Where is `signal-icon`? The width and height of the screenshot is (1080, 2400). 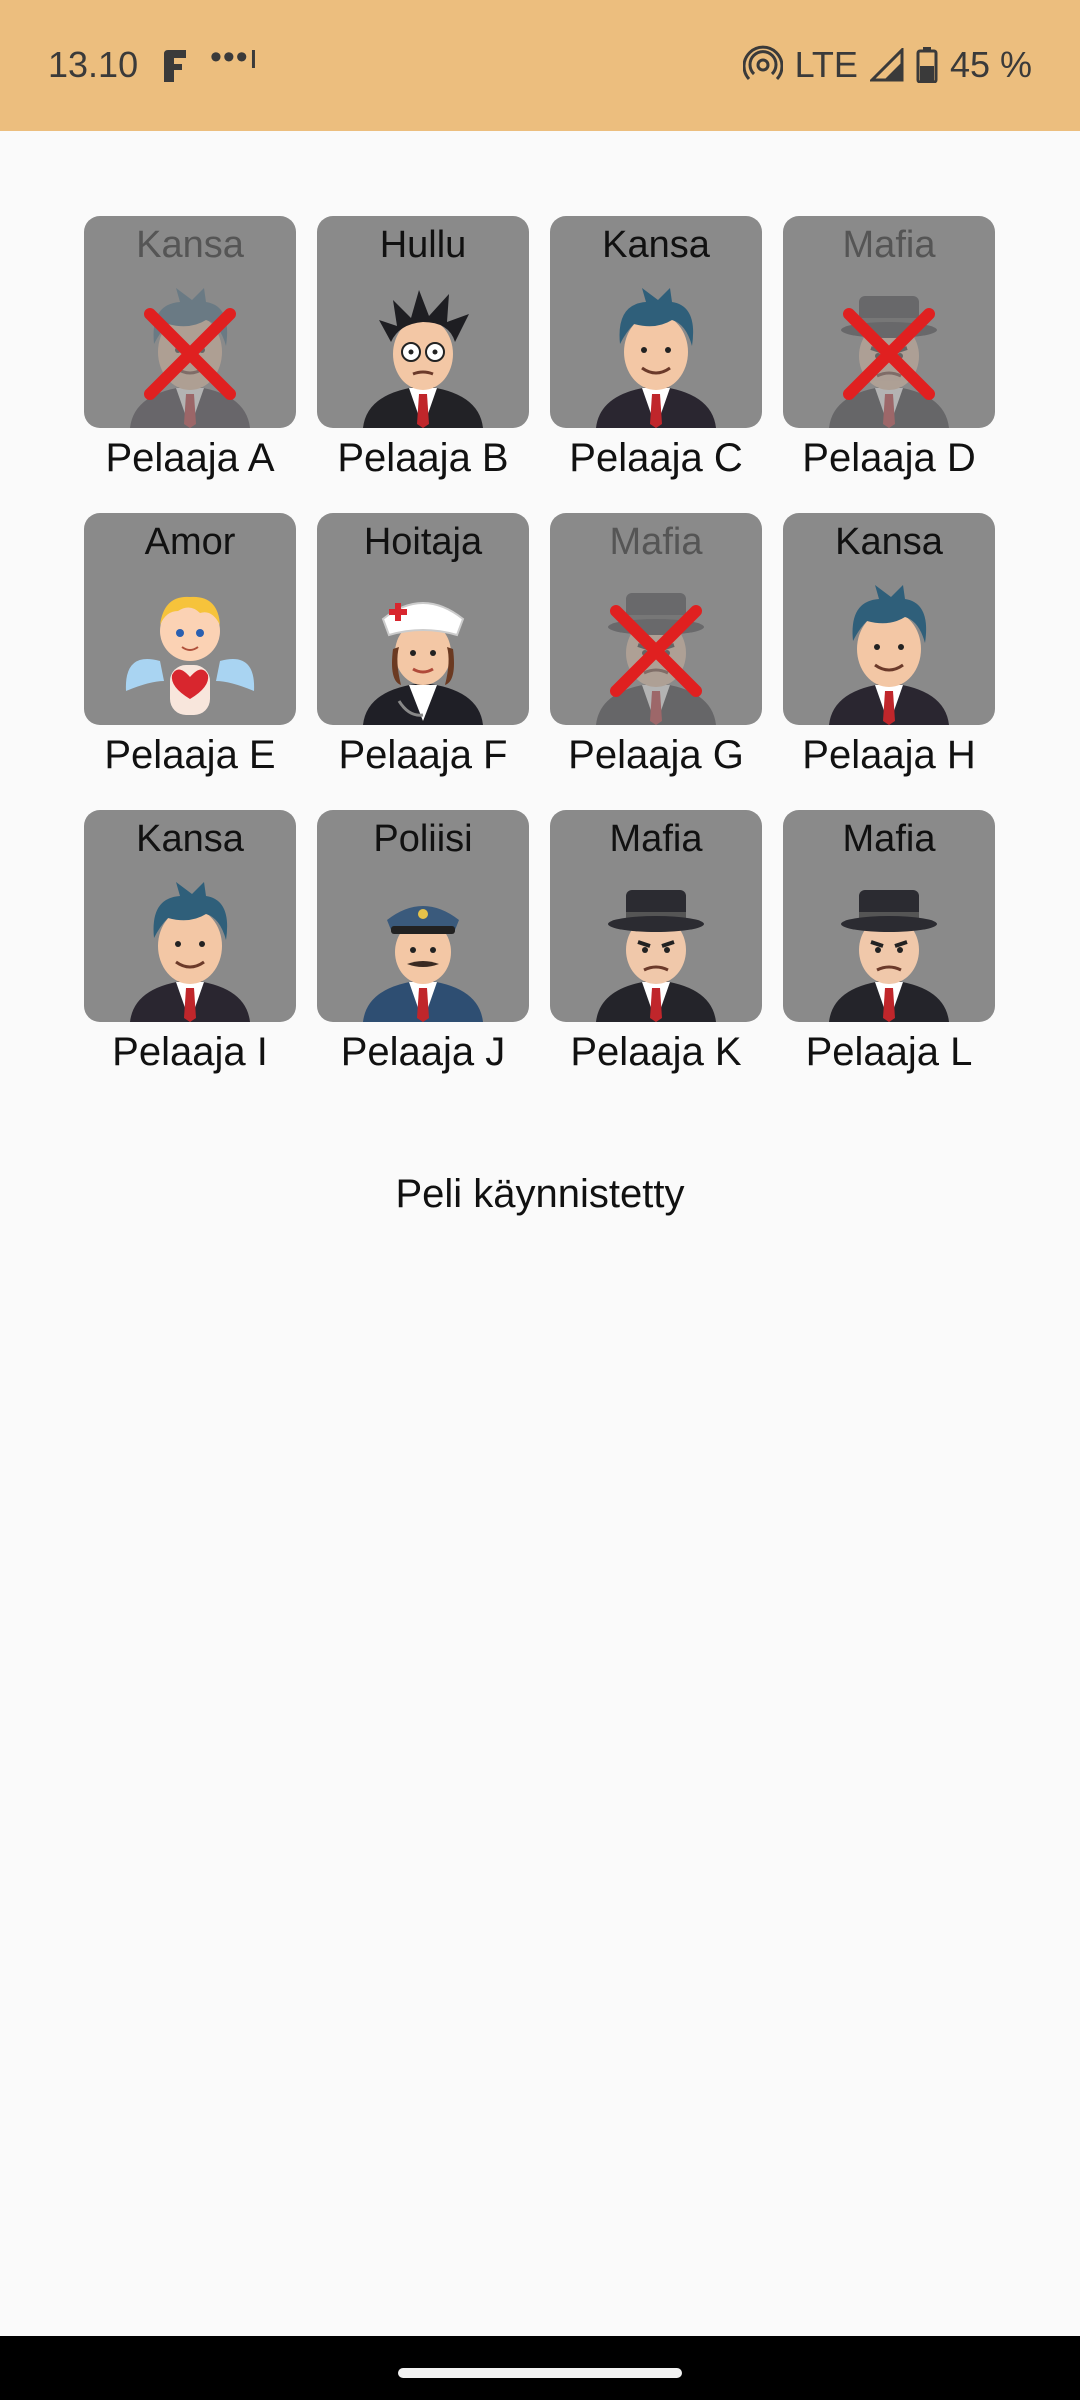 signal-icon is located at coordinates (886, 65).